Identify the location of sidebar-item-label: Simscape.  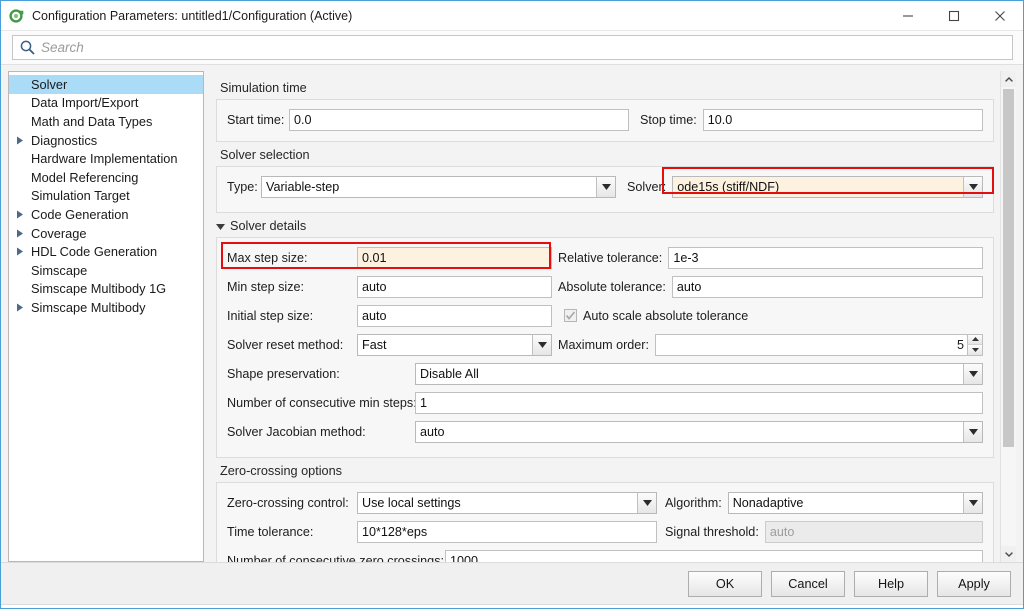
(59, 270).